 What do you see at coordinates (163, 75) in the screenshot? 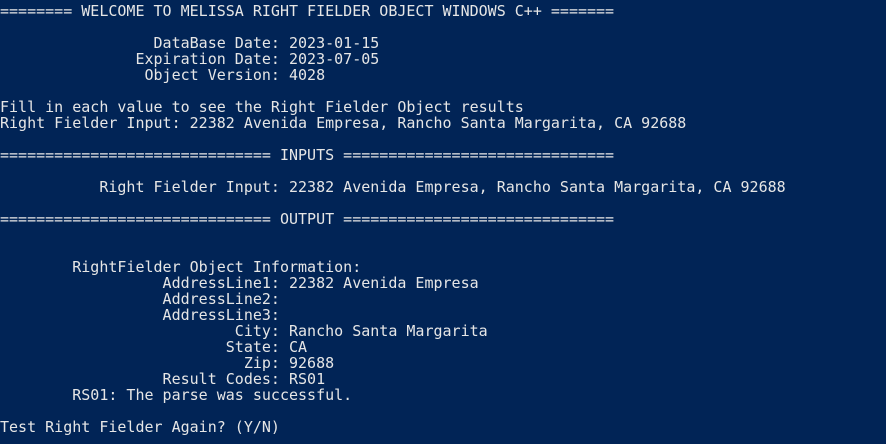
I see `object-version: Object Version: 4028` at bounding box center [163, 75].